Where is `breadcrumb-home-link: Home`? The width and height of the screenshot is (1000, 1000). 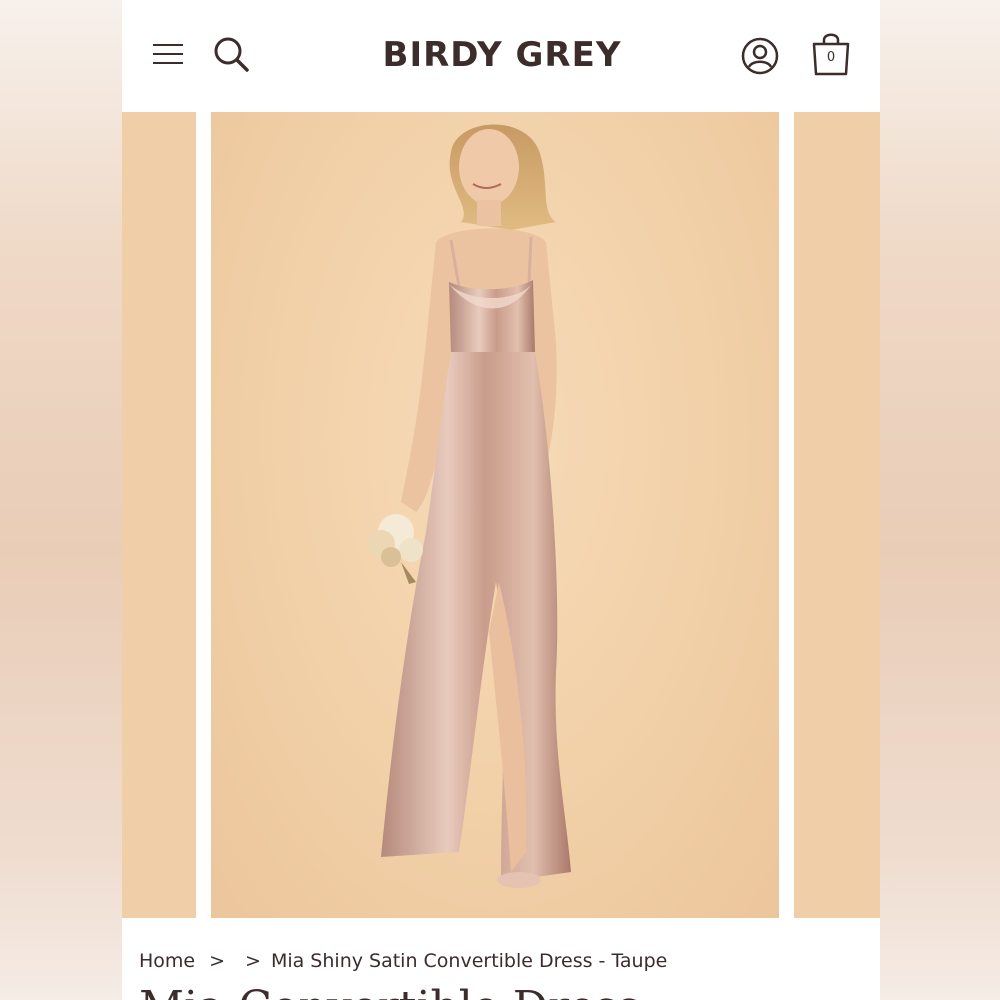 breadcrumb-home-link: Home is located at coordinates (167, 961).